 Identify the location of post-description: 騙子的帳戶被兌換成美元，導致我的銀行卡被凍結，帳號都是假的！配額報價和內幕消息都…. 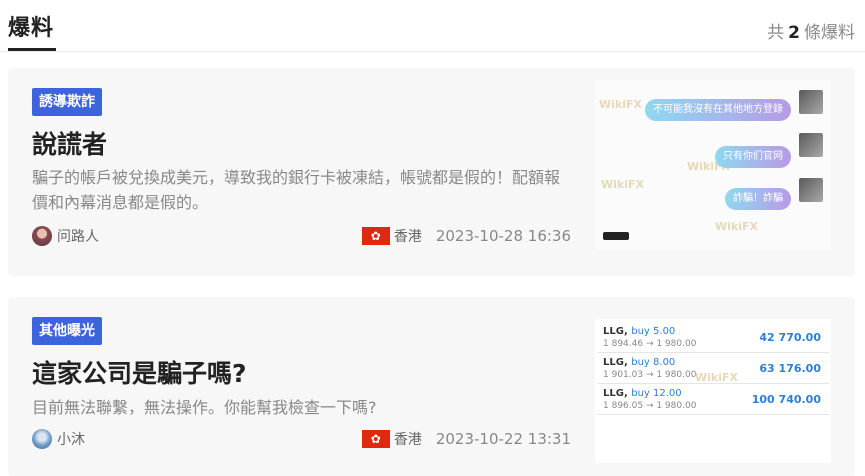
(296, 190).